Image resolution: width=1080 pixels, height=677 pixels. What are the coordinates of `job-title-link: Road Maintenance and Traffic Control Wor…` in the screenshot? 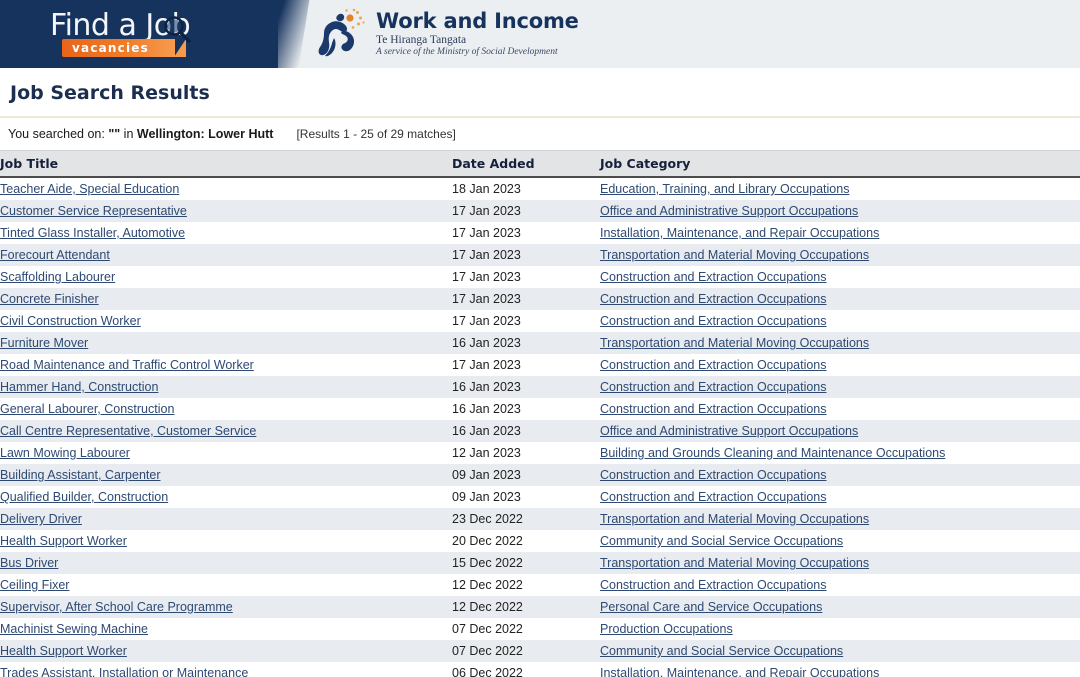 It's located at (127, 365).